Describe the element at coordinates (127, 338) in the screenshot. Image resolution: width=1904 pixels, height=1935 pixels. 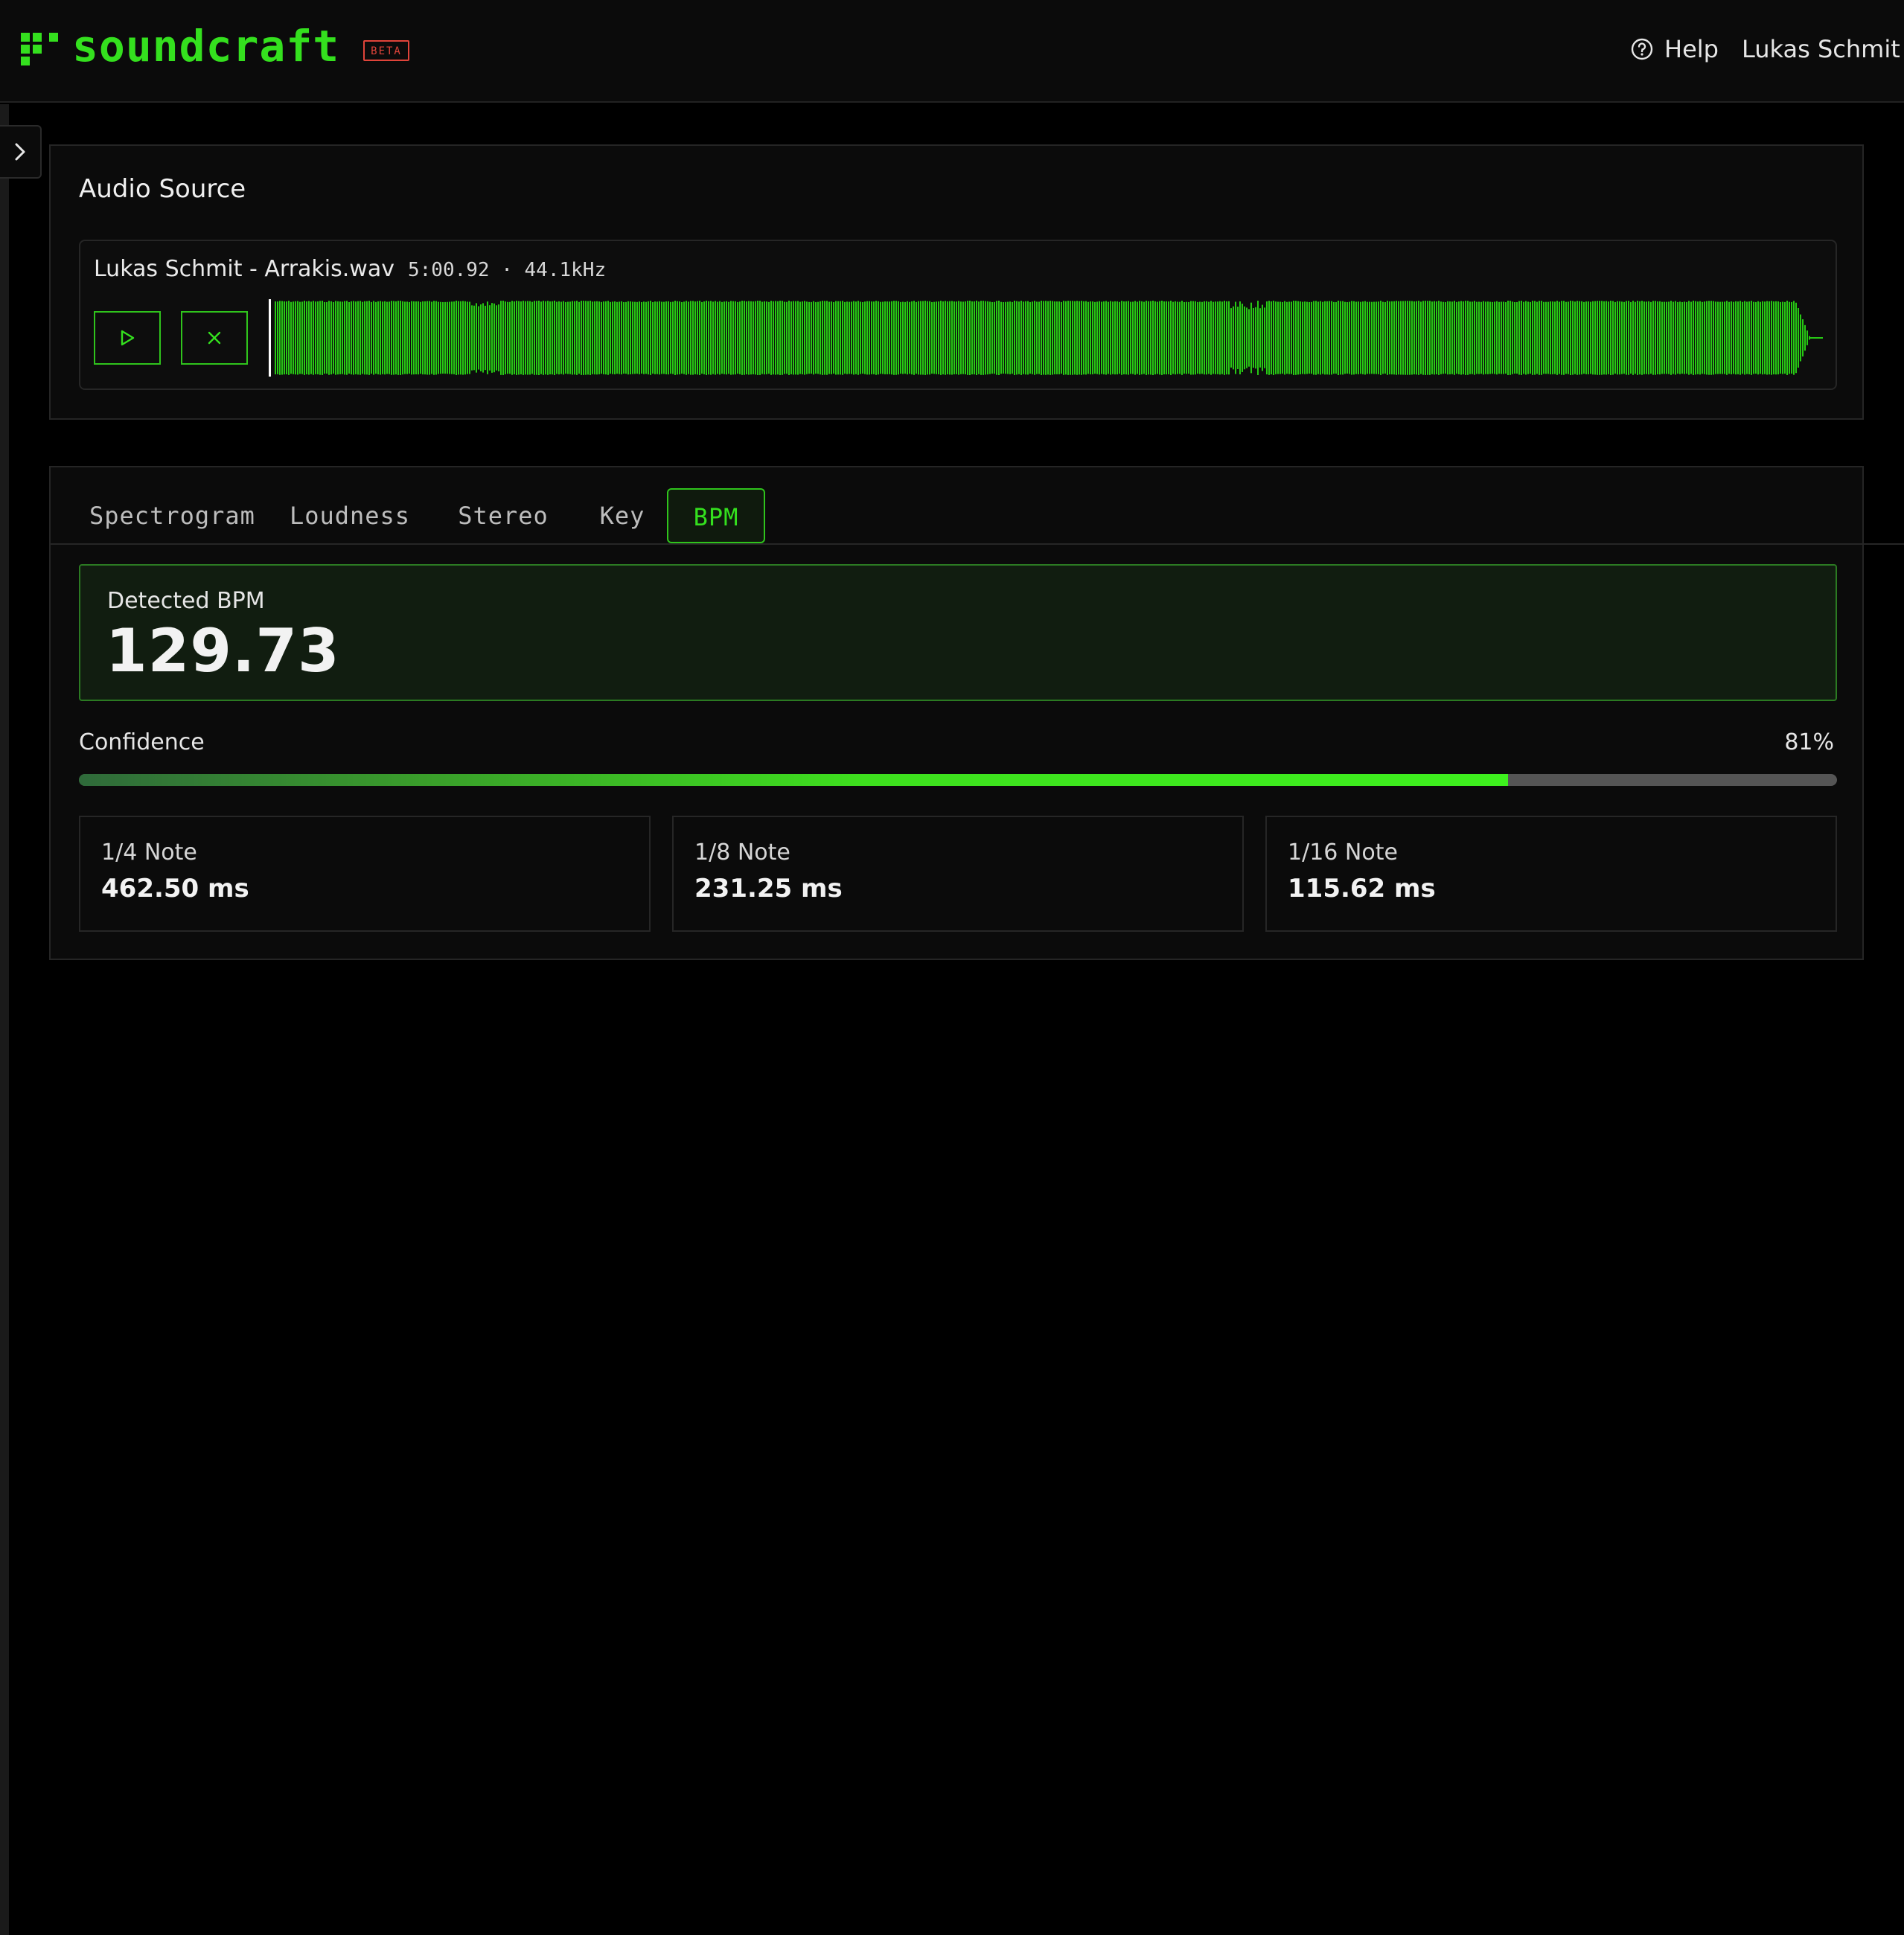
I see `play-button` at that location.